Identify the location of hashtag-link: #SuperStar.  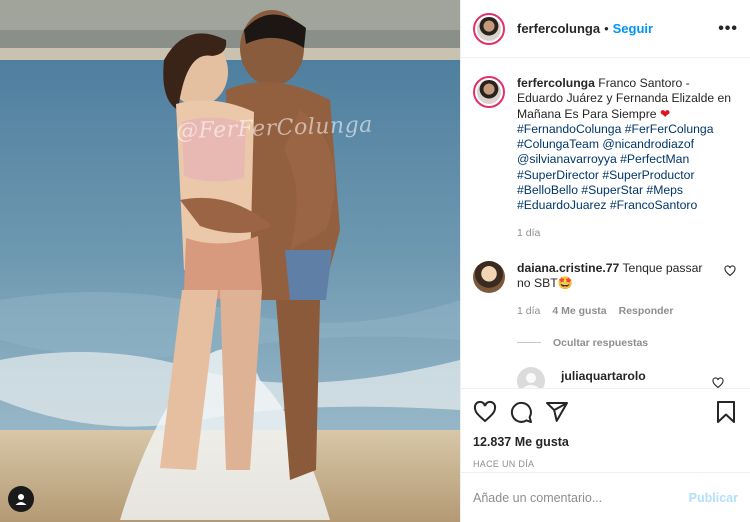
(612, 190).